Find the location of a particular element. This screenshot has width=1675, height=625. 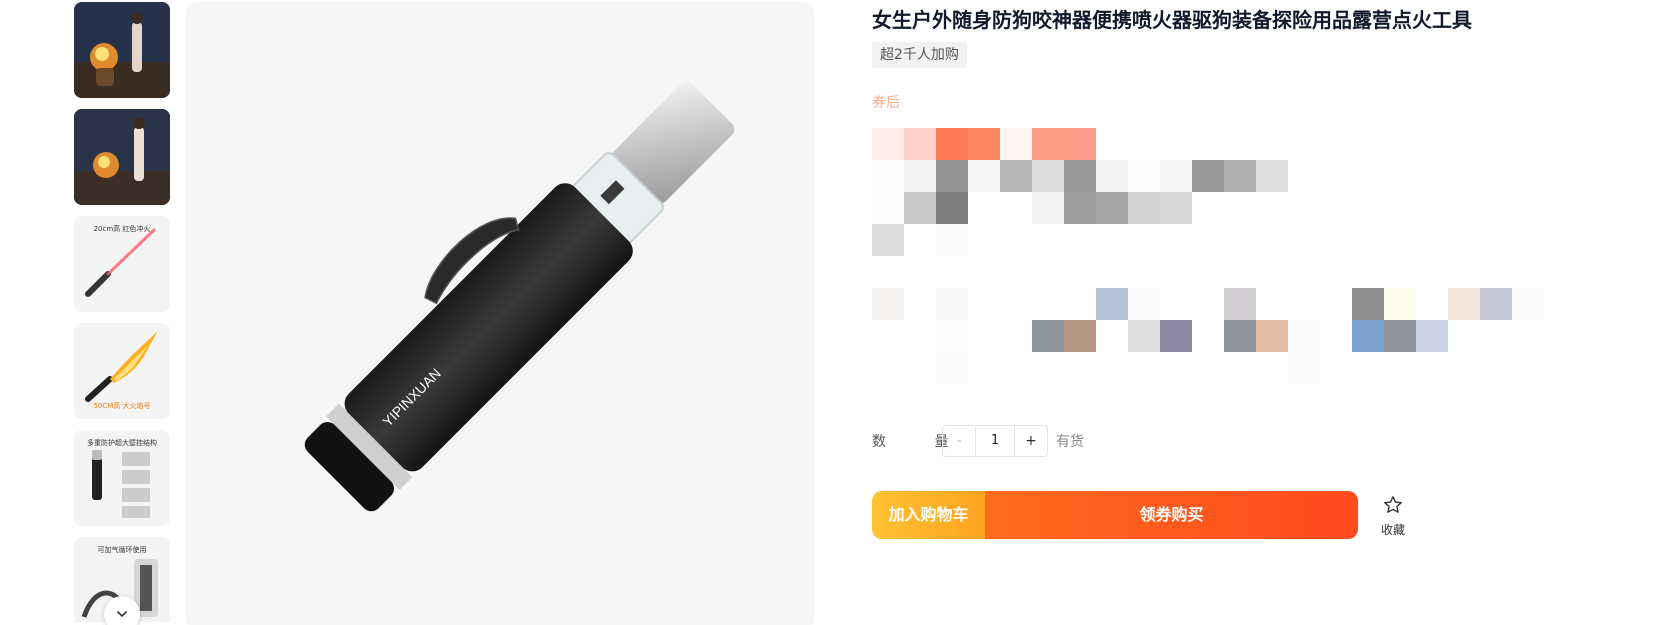

quantity-stepper: - 1 + is located at coordinates (995, 441).